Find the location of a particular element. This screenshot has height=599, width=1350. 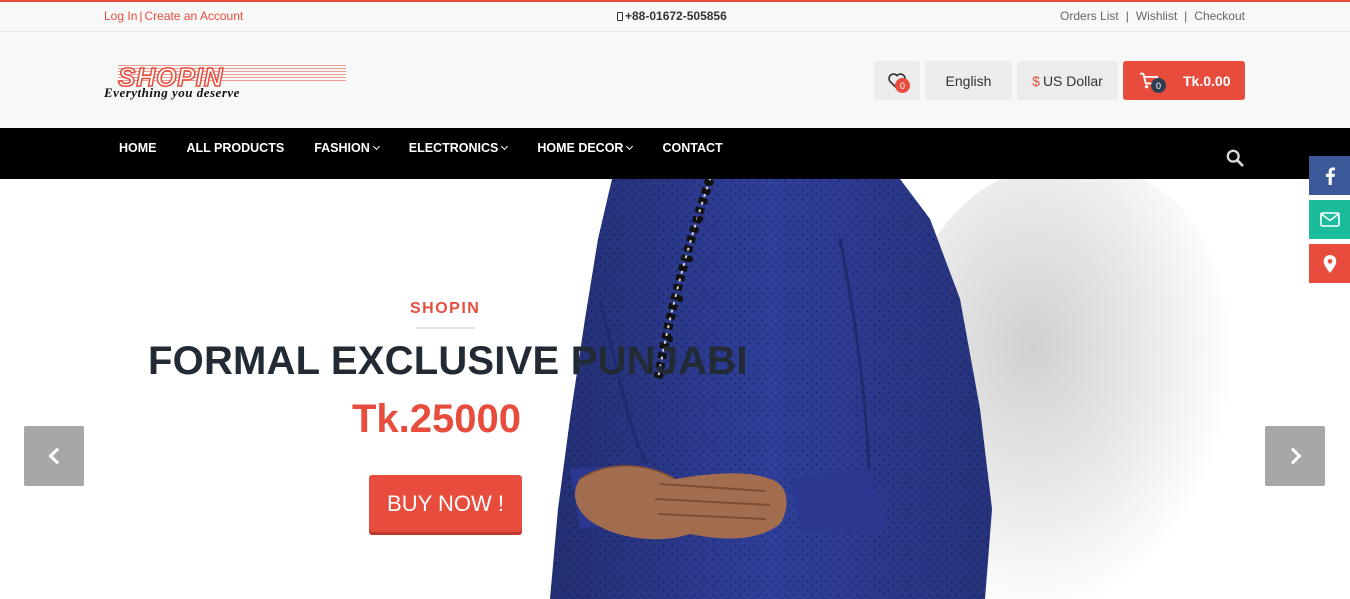

buy-now-button: BUY NOW ! is located at coordinates (445, 503).